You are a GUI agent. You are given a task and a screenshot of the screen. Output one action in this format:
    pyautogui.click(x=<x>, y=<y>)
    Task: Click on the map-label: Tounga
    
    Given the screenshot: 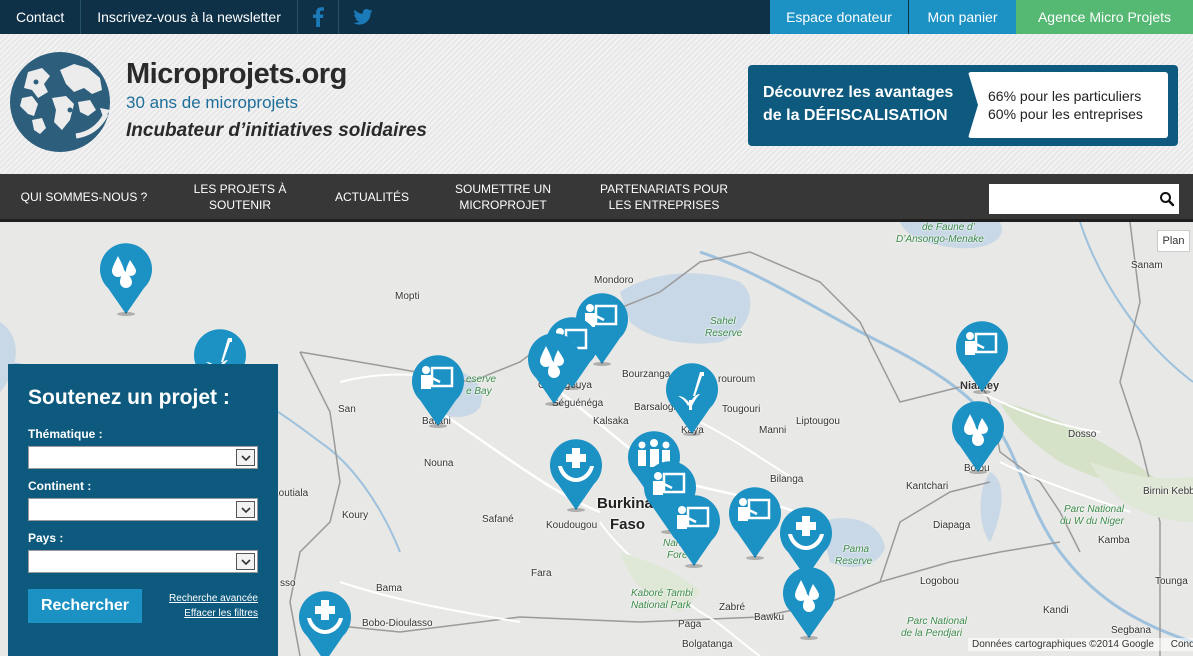 What is the action you would take?
    pyautogui.click(x=1171, y=581)
    